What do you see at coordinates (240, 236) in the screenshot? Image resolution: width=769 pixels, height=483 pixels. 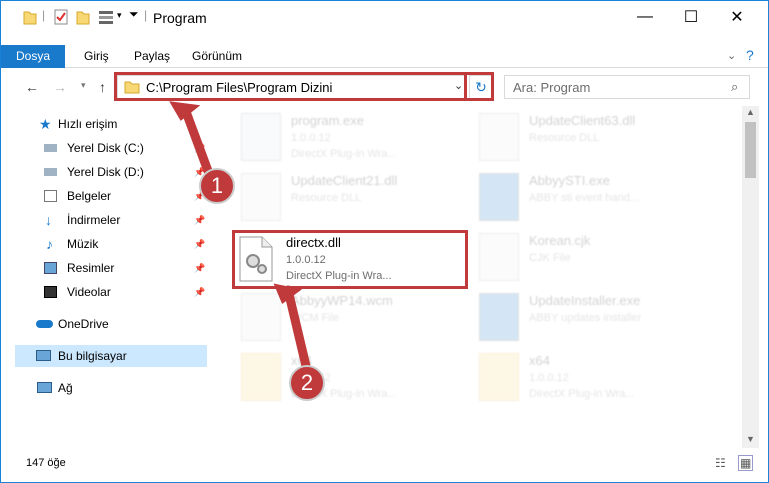 I see `annotation-arrows` at bounding box center [240, 236].